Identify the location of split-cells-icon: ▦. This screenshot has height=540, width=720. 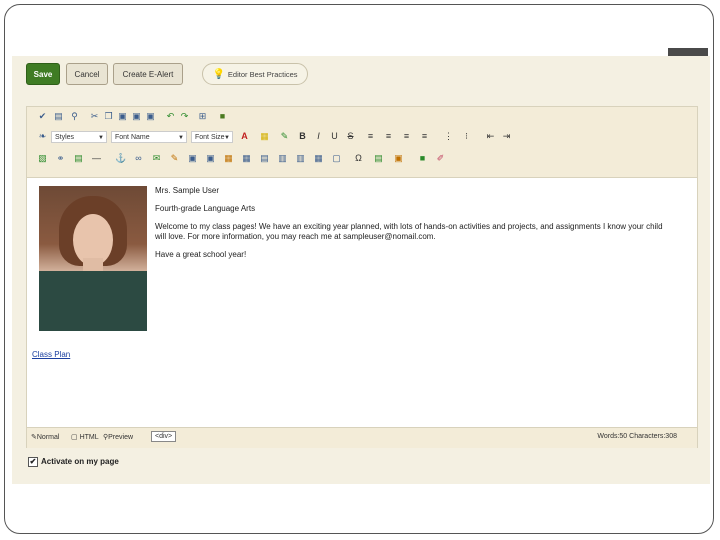
(318, 158).